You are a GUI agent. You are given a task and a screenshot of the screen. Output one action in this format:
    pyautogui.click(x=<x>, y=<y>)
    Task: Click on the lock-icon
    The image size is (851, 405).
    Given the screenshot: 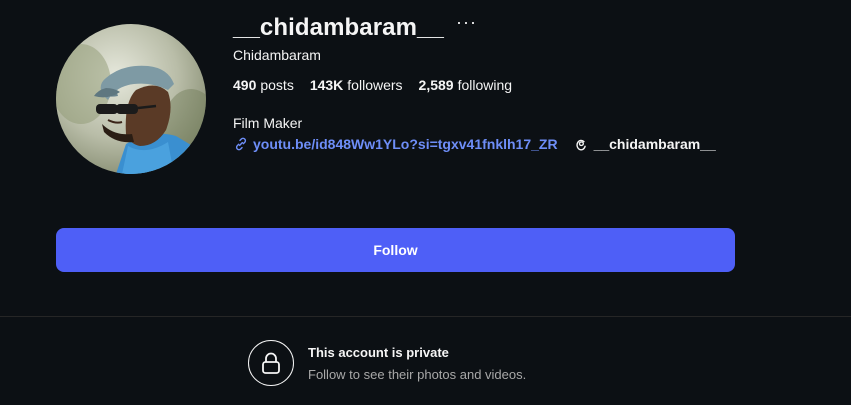 What is the action you would take?
    pyautogui.click(x=271, y=363)
    